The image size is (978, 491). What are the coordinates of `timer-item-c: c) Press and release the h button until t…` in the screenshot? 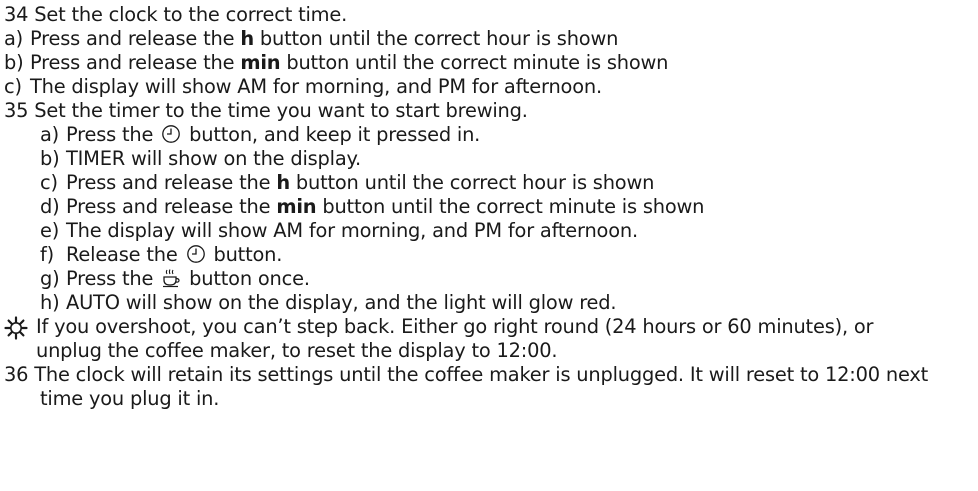 It's located at (347, 183).